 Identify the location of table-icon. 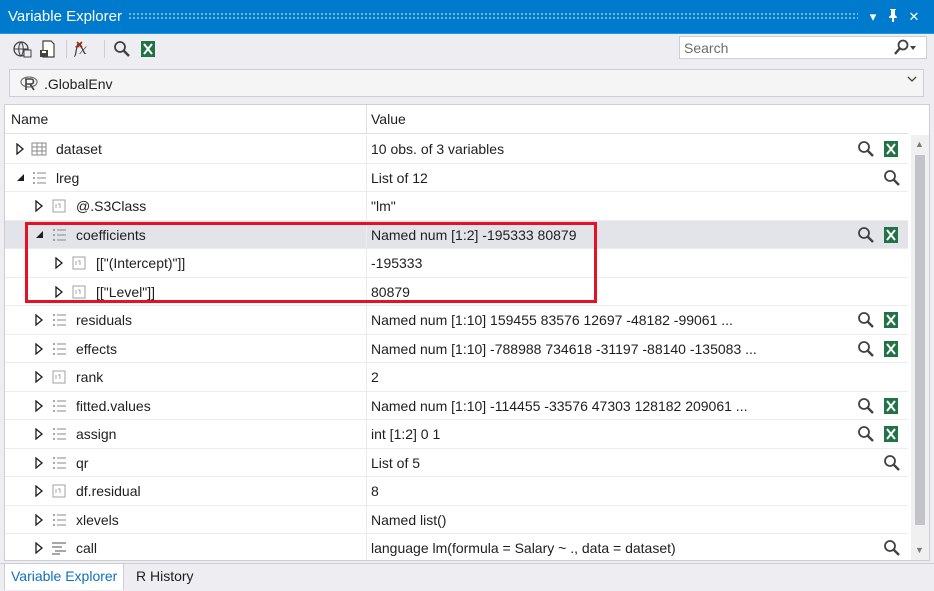
(39, 149).